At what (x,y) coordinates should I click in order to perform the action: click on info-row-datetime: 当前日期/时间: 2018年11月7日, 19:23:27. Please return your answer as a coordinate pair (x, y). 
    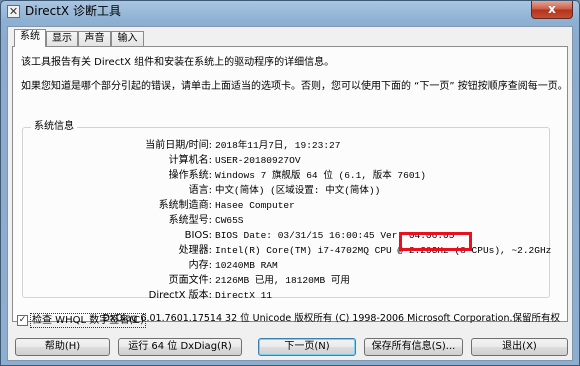
    Looking at the image, I should click on (286, 145).